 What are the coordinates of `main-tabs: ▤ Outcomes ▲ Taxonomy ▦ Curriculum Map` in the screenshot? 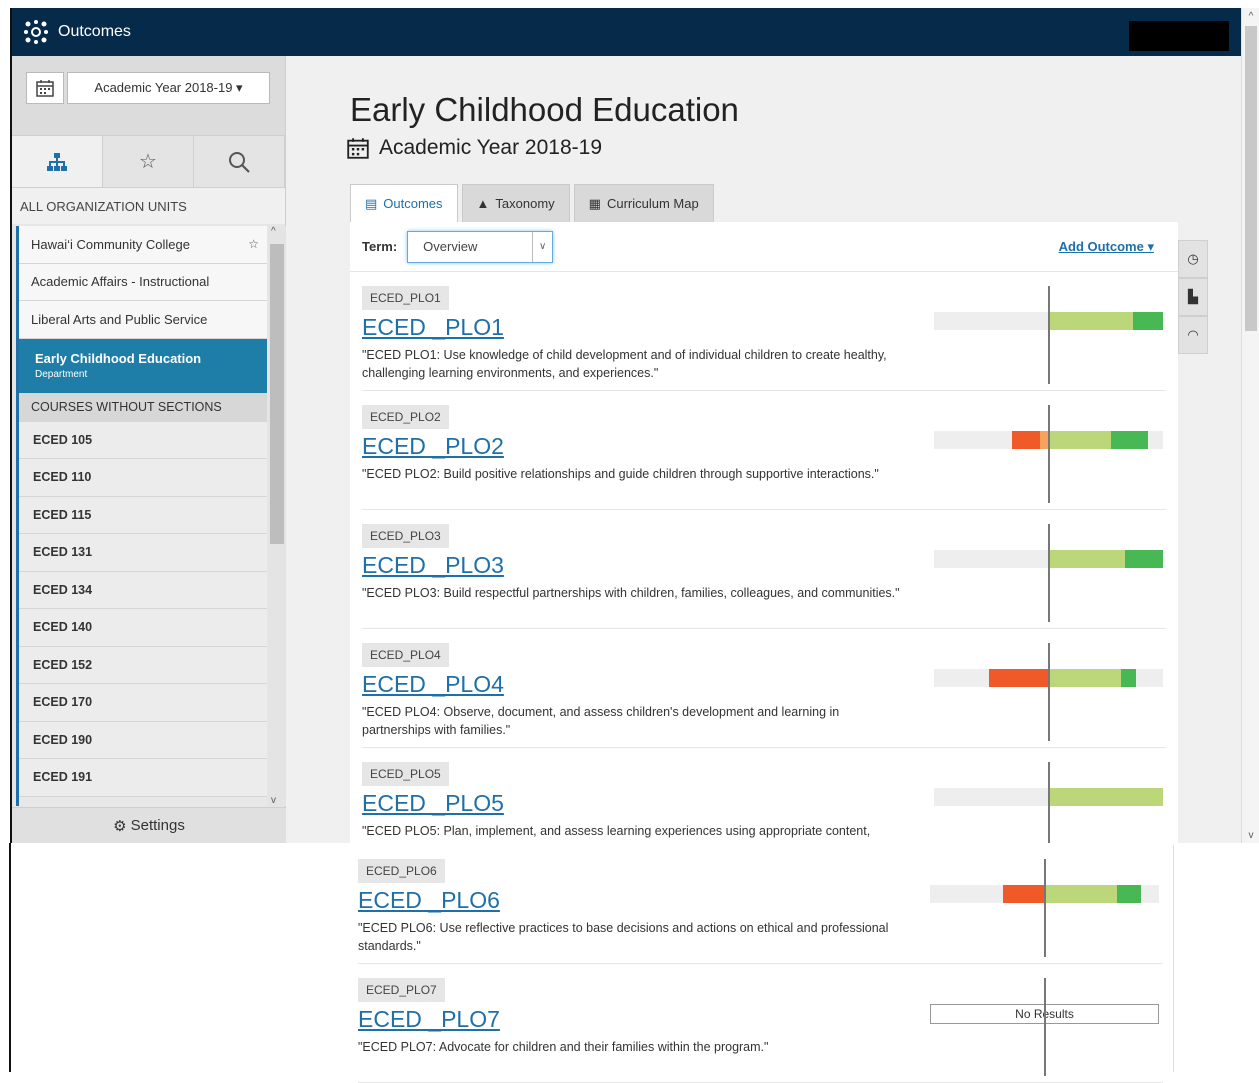 It's located at (532, 203).